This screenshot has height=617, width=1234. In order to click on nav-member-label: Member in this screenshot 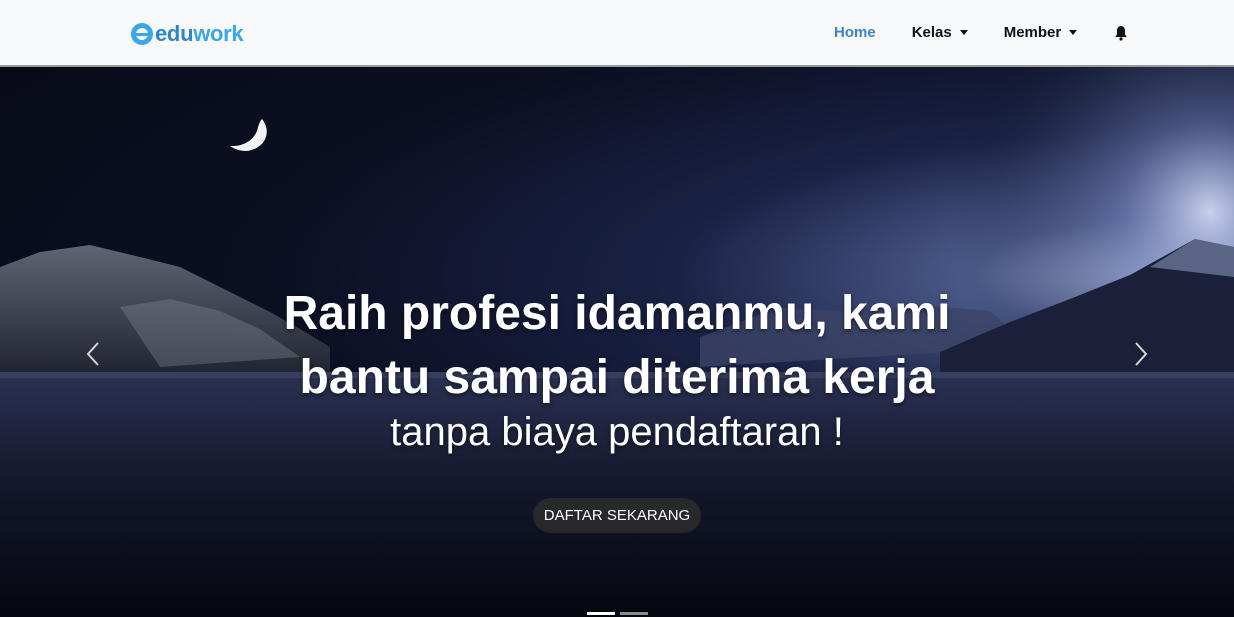, I will do `click(1032, 32)`.